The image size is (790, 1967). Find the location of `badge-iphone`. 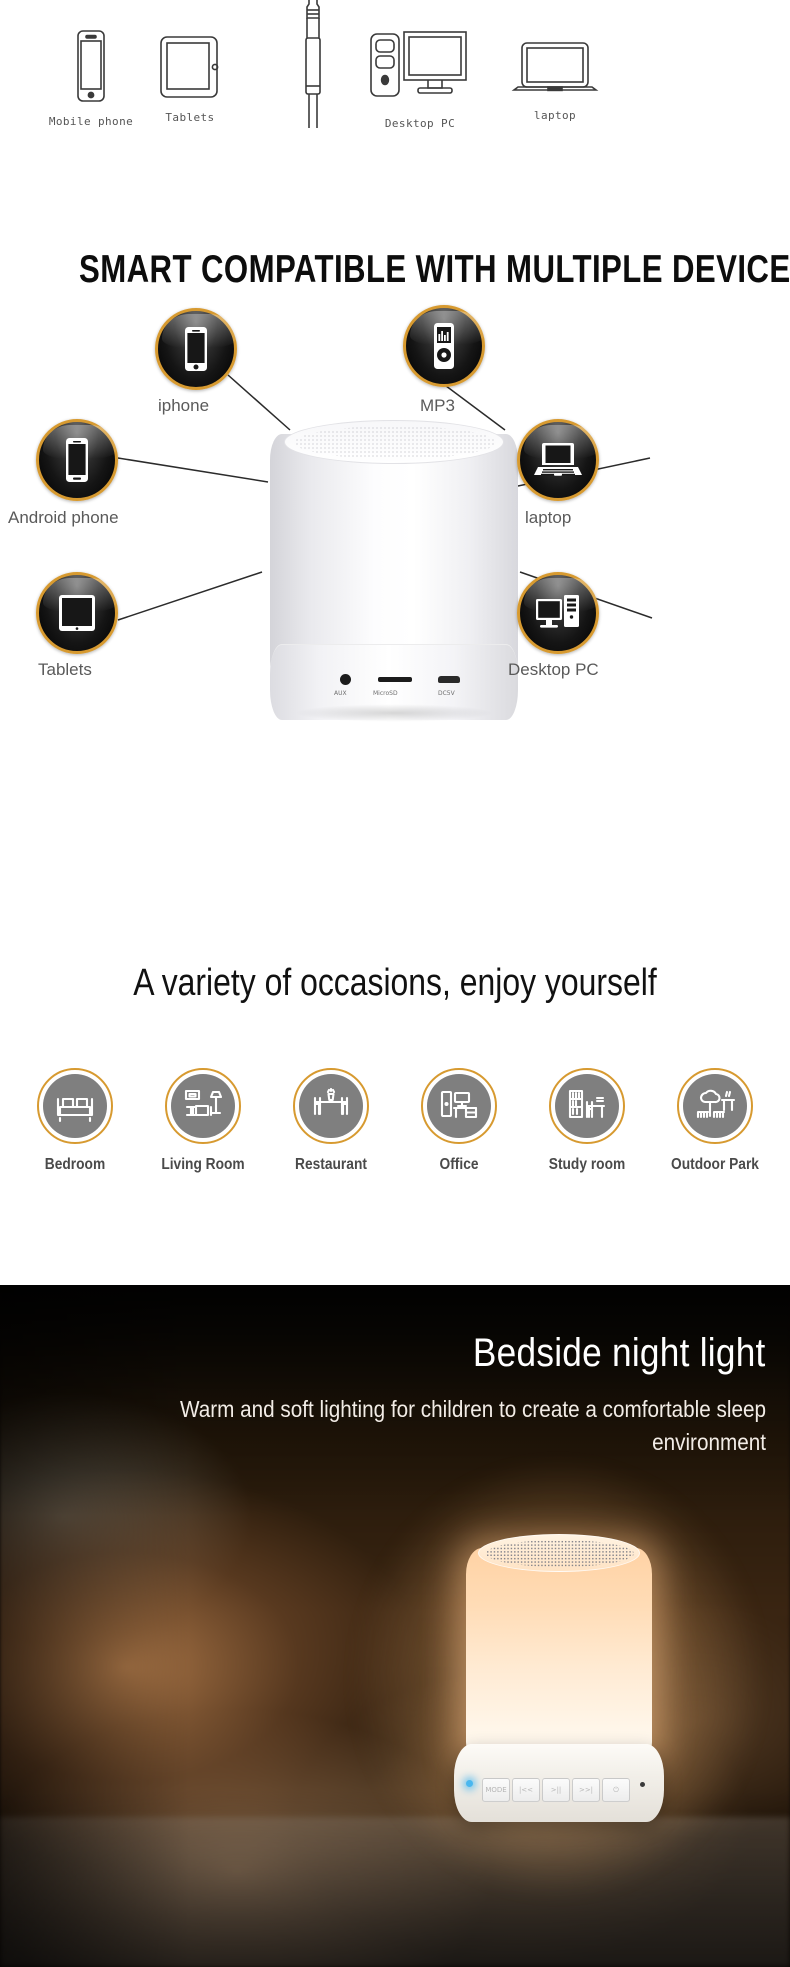

badge-iphone is located at coordinates (196, 349).